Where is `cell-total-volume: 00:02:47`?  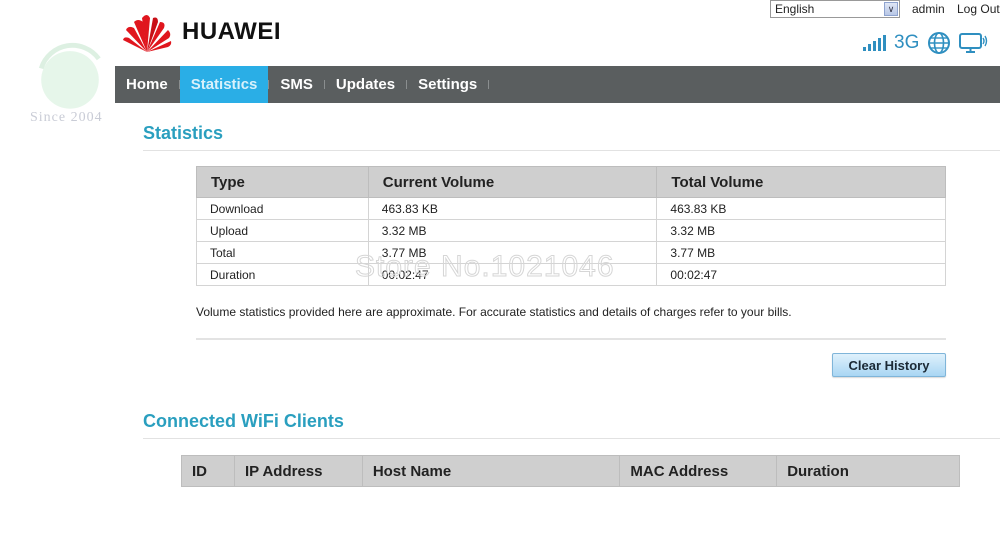
cell-total-volume: 00:02:47 is located at coordinates (801, 274).